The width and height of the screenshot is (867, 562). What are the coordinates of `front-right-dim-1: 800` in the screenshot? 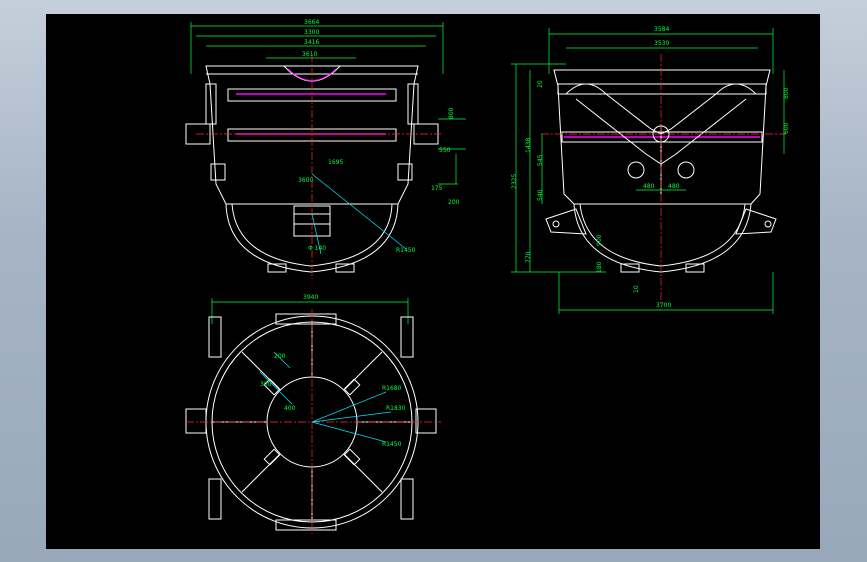 It's located at (451, 113).